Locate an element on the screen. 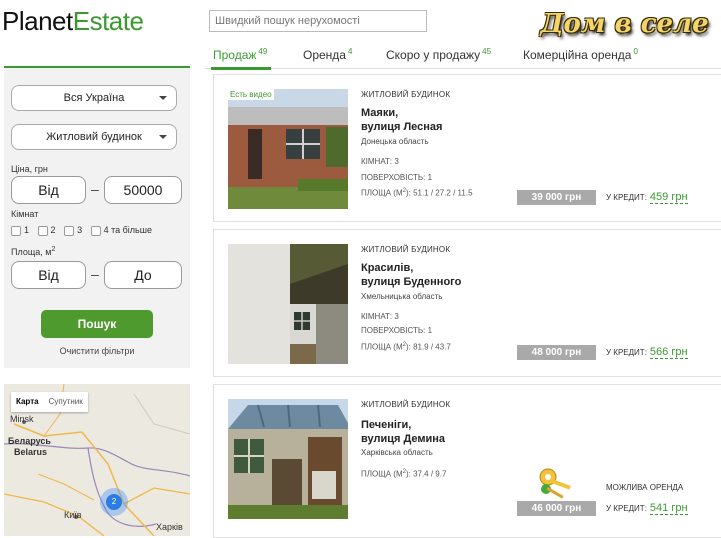 This screenshot has height=538, width=721. credit-info: У КРЕДИТ: 459 грн is located at coordinates (647, 197).